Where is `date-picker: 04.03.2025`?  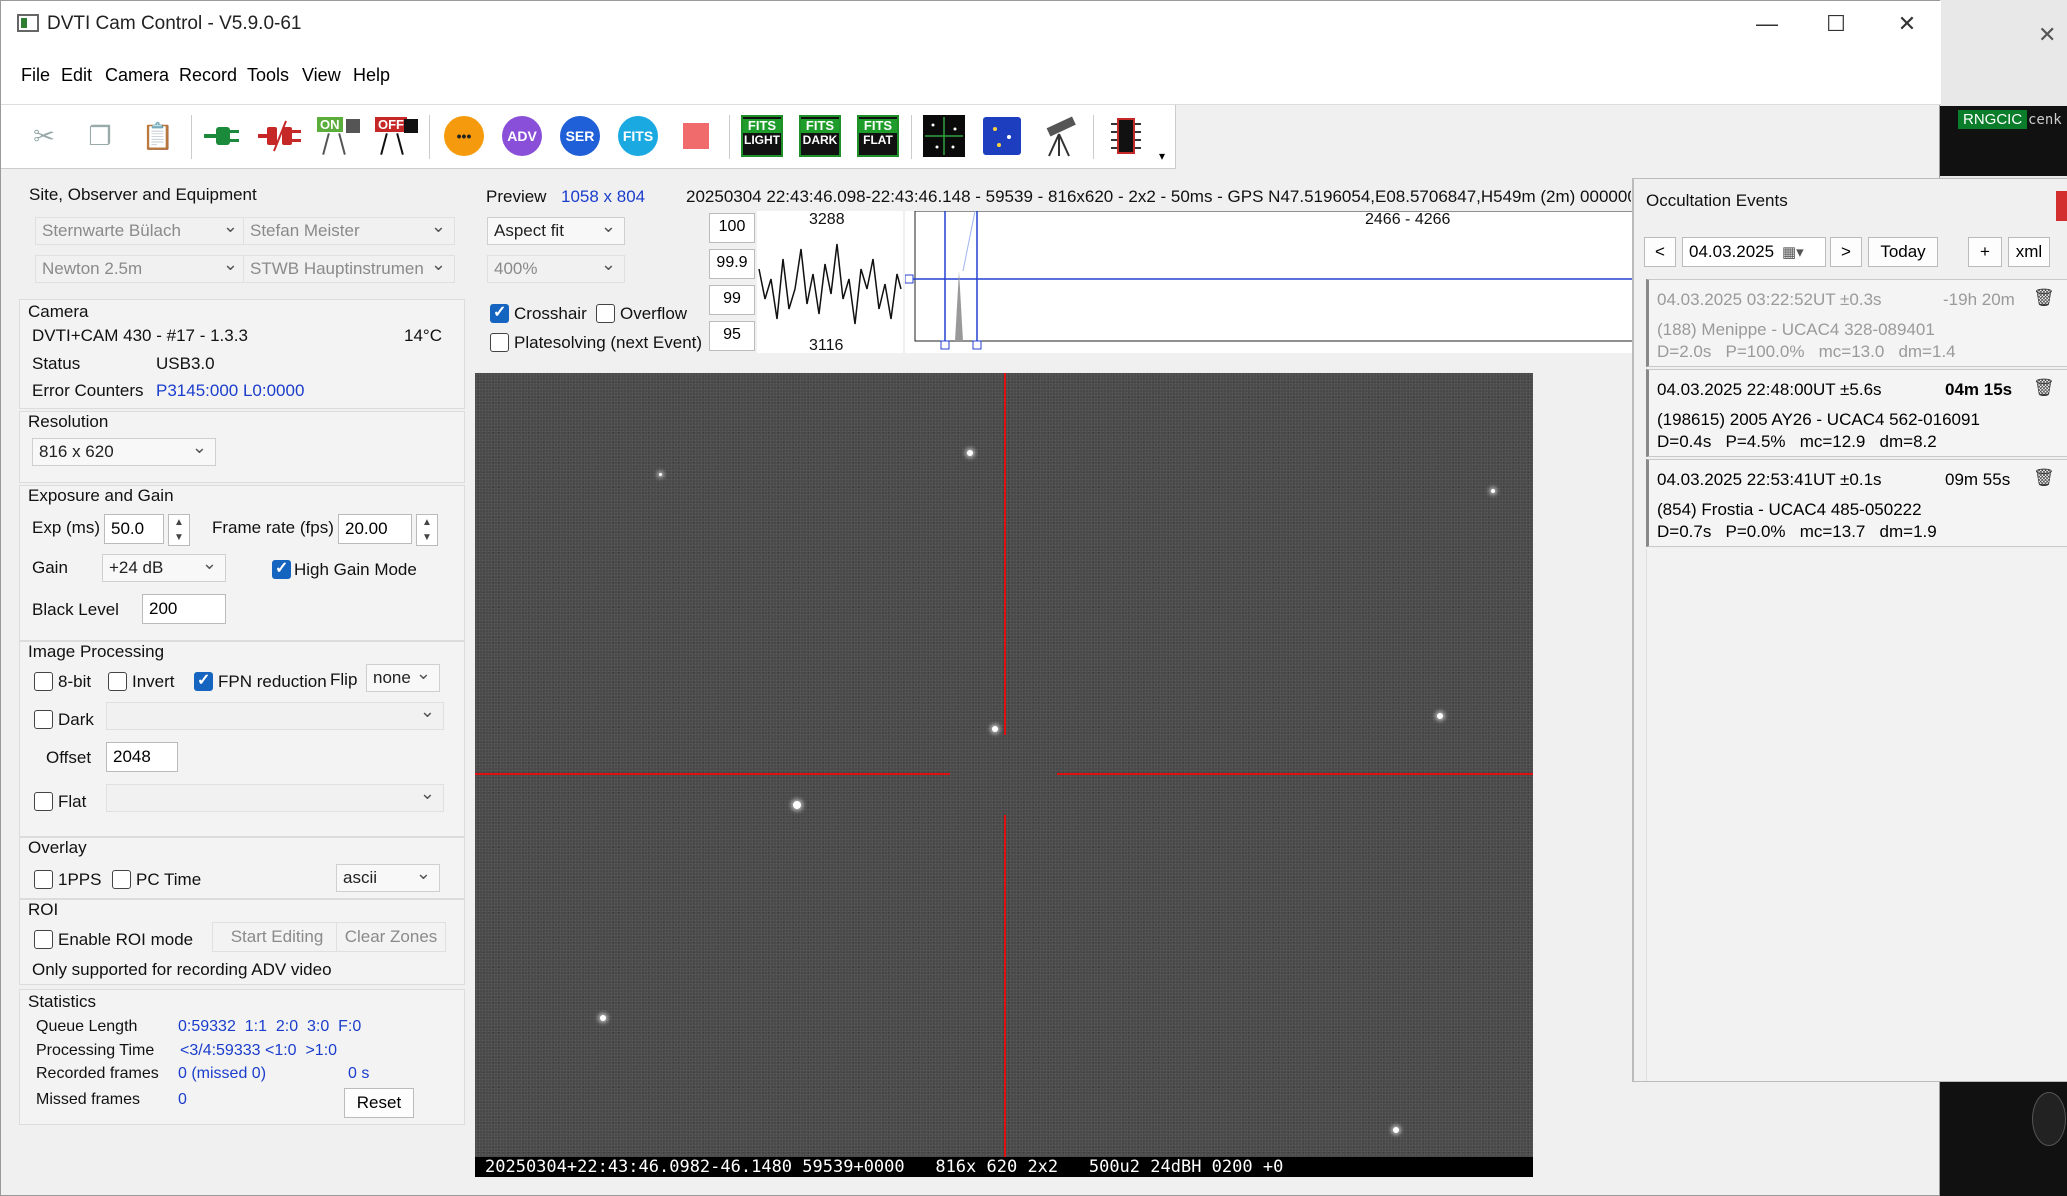 date-picker: 04.03.2025 is located at coordinates (1754, 252).